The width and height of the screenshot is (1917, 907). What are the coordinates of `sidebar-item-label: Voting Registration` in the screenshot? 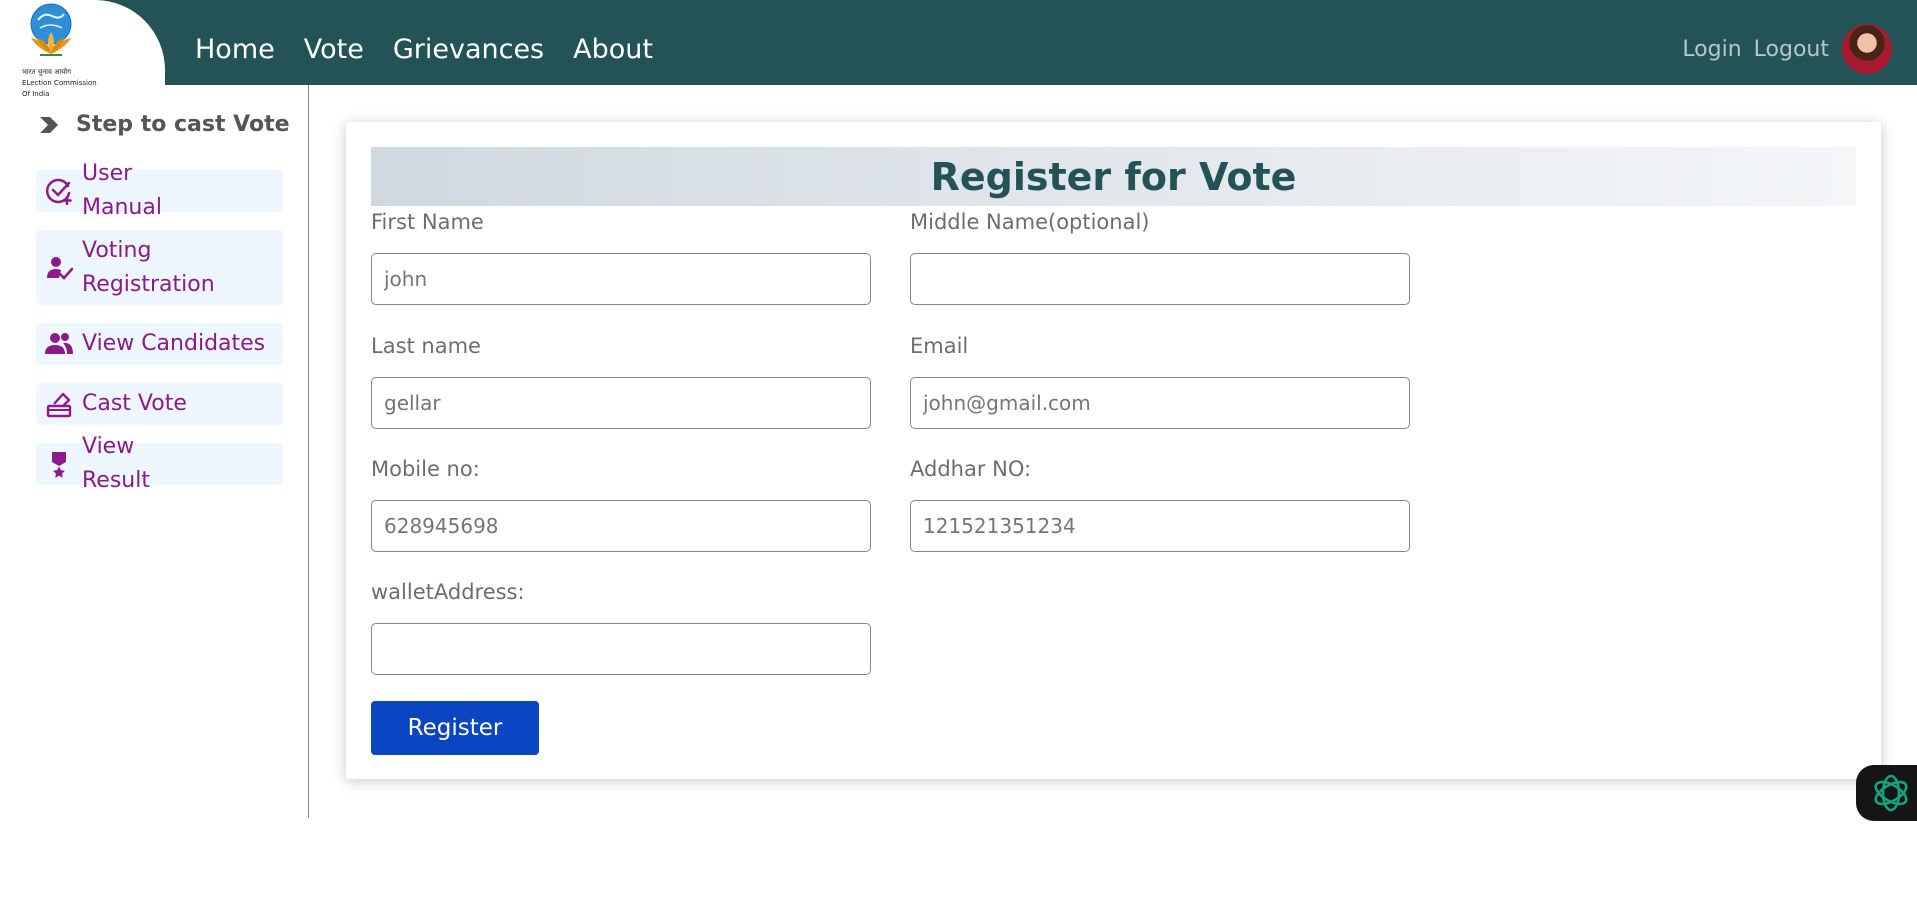 It's located at (148, 267).